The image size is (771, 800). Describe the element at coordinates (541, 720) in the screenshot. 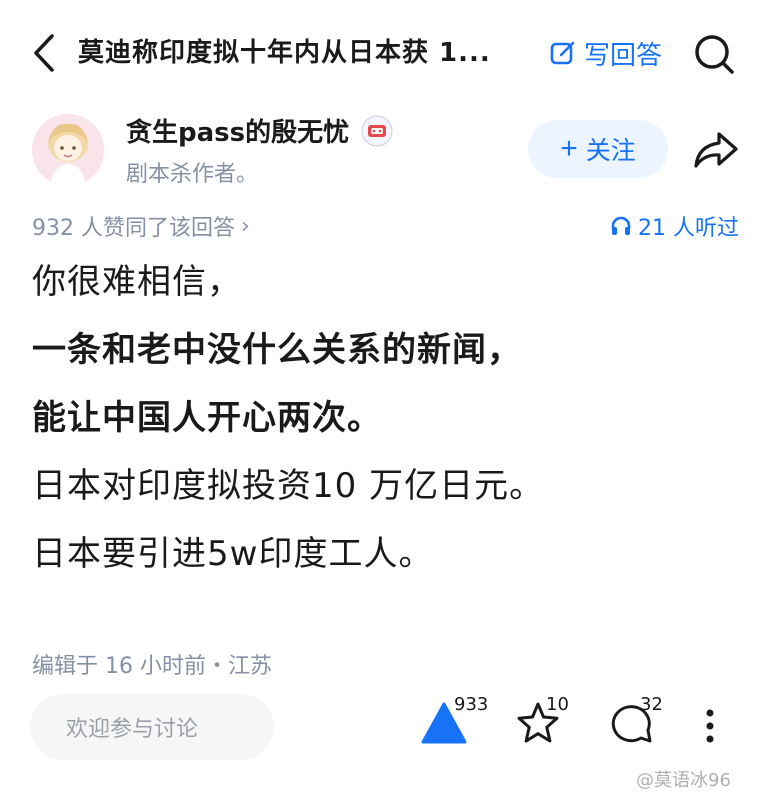

I see `favorite-button: 10` at that location.